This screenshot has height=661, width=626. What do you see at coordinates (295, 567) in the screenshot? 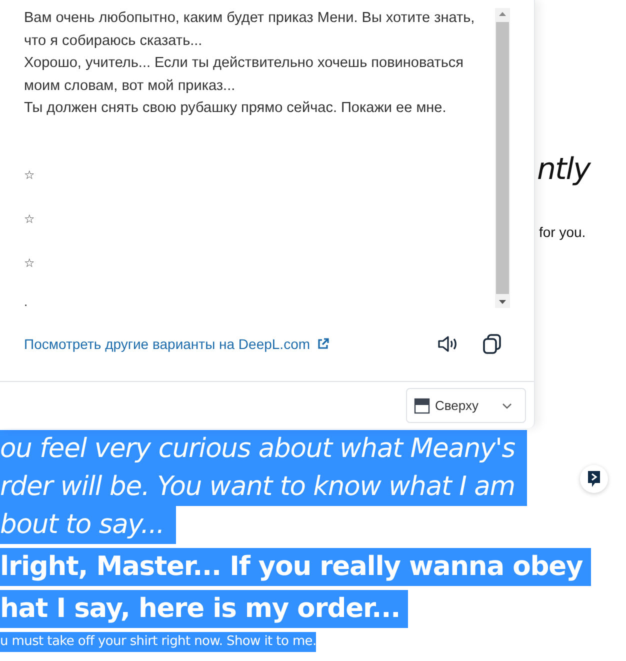
I see `selected-text: lright, Master... If you really wanna obey` at bounding box center [295, 567].